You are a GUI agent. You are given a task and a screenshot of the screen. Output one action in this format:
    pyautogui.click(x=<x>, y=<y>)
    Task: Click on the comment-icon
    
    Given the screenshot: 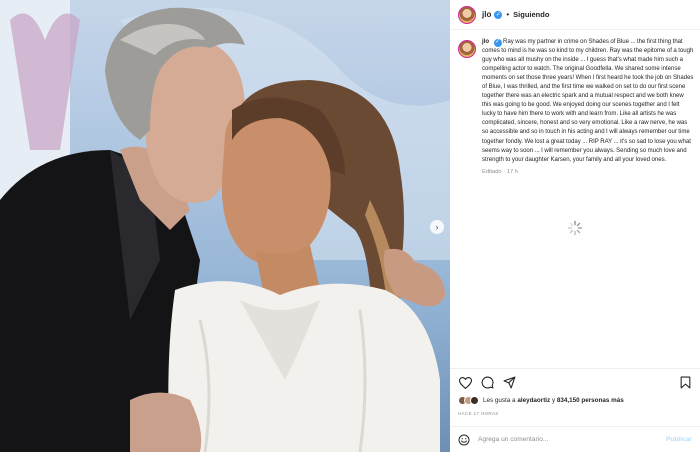 What is the action you would take?
    pyautogui.click(x=487, y=382)
    